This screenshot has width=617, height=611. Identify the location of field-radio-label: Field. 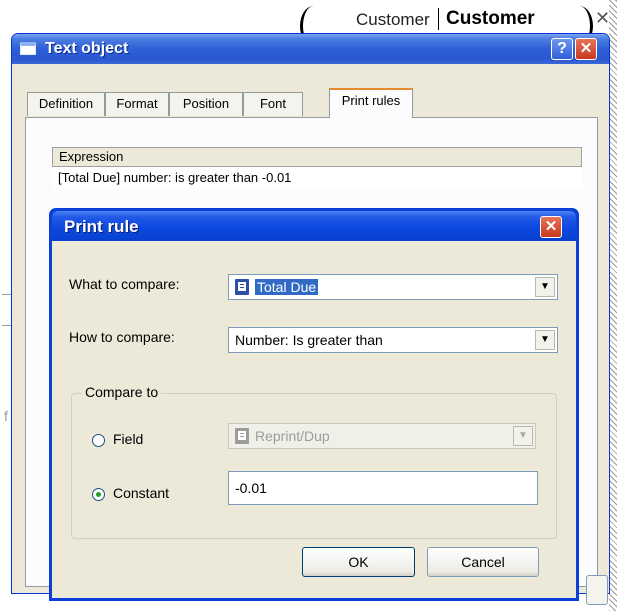
(128, 439).